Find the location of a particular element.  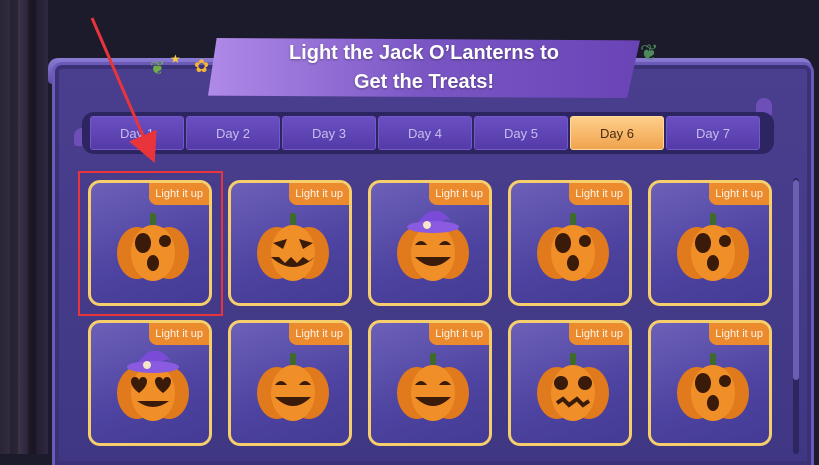

pointer-arrow is located at coordinates (123, 90).